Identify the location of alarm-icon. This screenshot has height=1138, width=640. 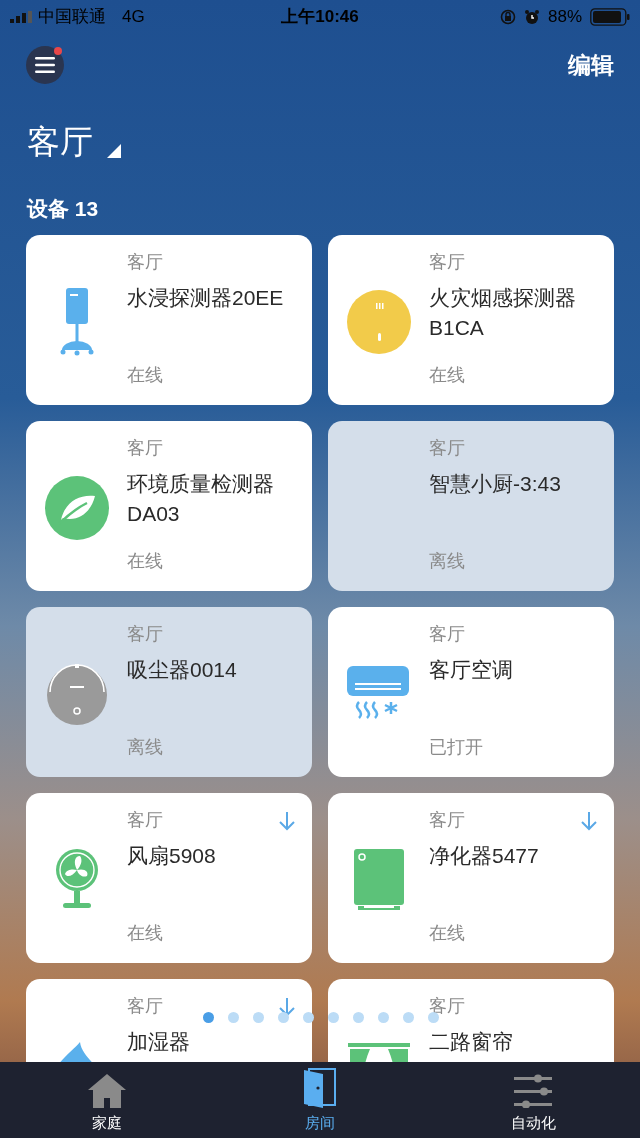
(531, 17).